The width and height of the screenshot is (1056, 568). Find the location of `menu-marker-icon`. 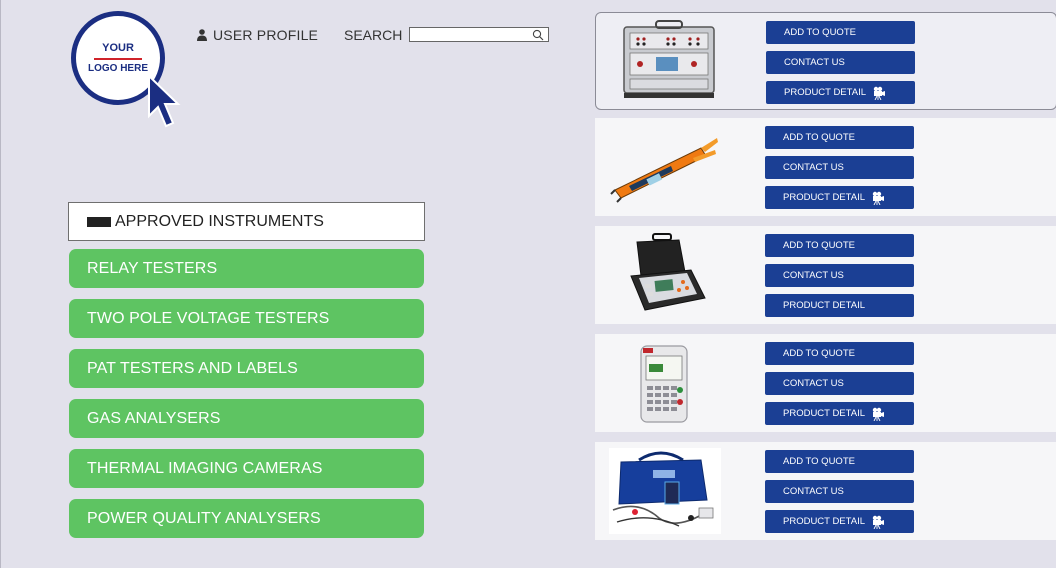

menu-marker-icon is located at coordinates (99, 221).